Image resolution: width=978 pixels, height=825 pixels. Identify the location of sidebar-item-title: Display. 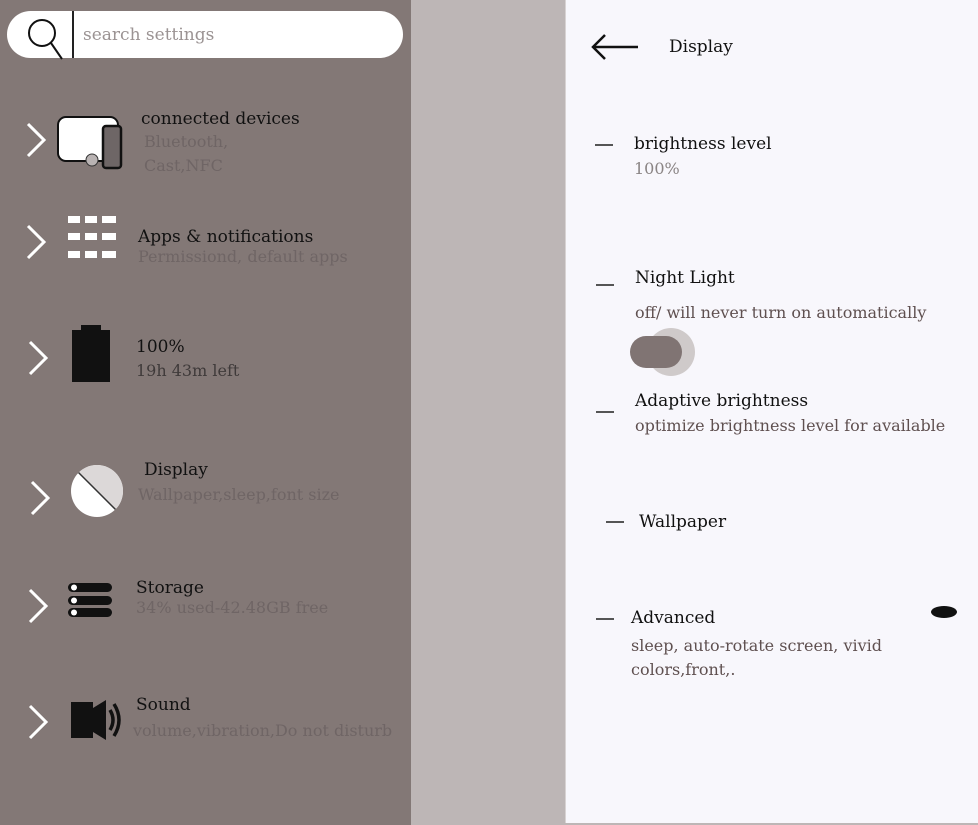
(176, 470).